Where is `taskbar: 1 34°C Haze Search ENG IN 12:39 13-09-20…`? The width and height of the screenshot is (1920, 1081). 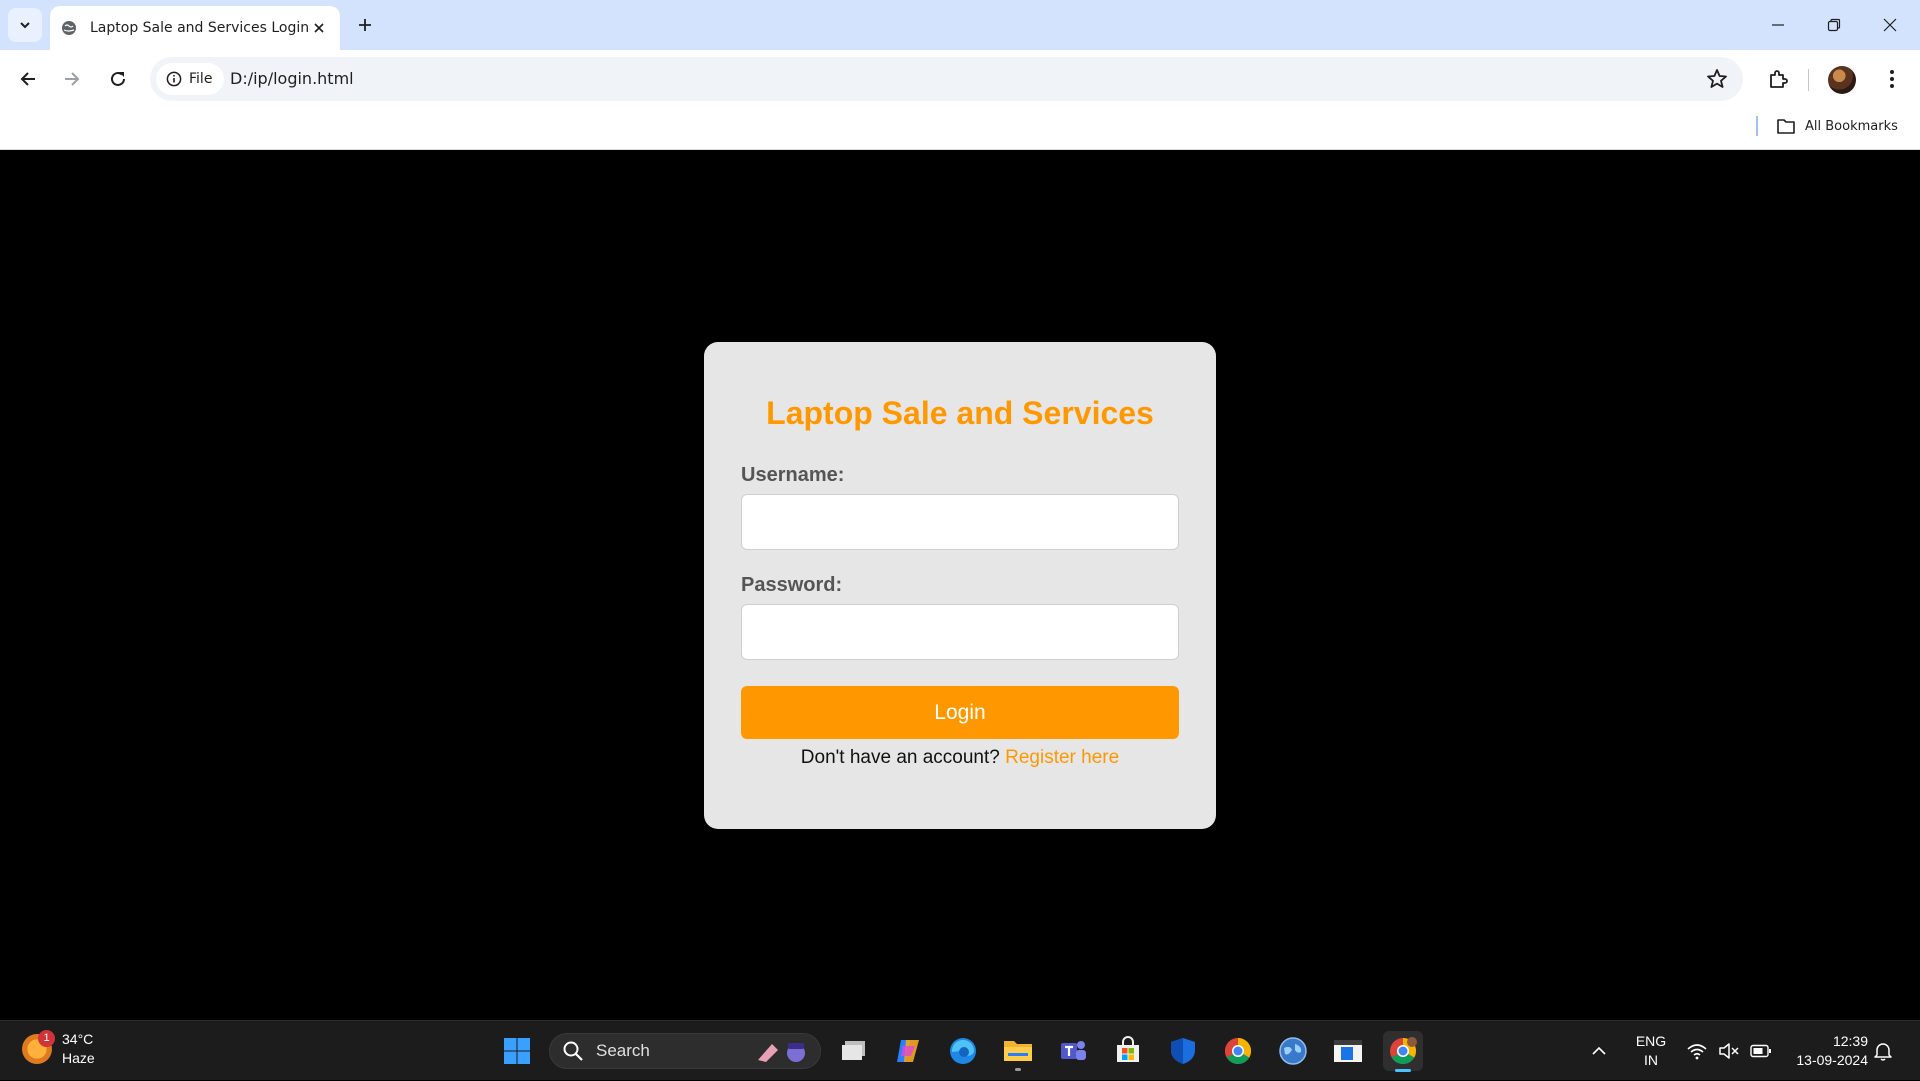 taskbar: 1 34°C Haze Search ENG IN 12:39 13-09-20… is located at coordinates (960, 1050).